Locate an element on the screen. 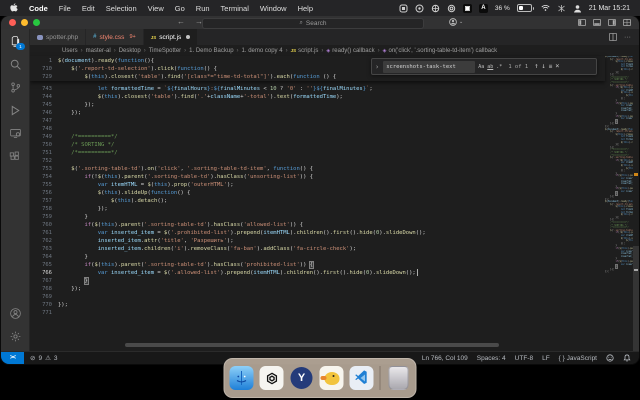 Image resolution: width=640 pixels, height=400 pixels. breadcrumb-item: master-al is located at coordinates (98, 51).